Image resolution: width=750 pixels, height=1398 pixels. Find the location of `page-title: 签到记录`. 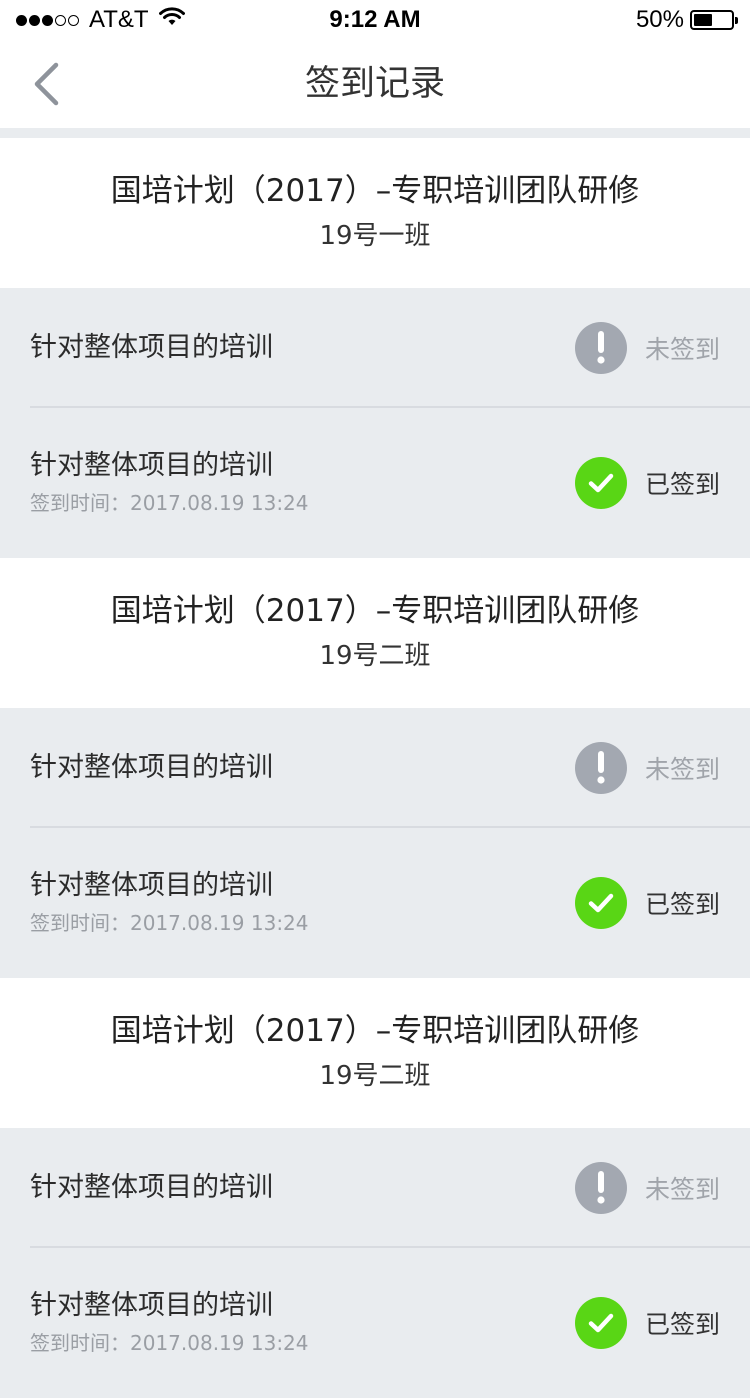

page-title: 签到记录 is located at coordinates (374, 84).